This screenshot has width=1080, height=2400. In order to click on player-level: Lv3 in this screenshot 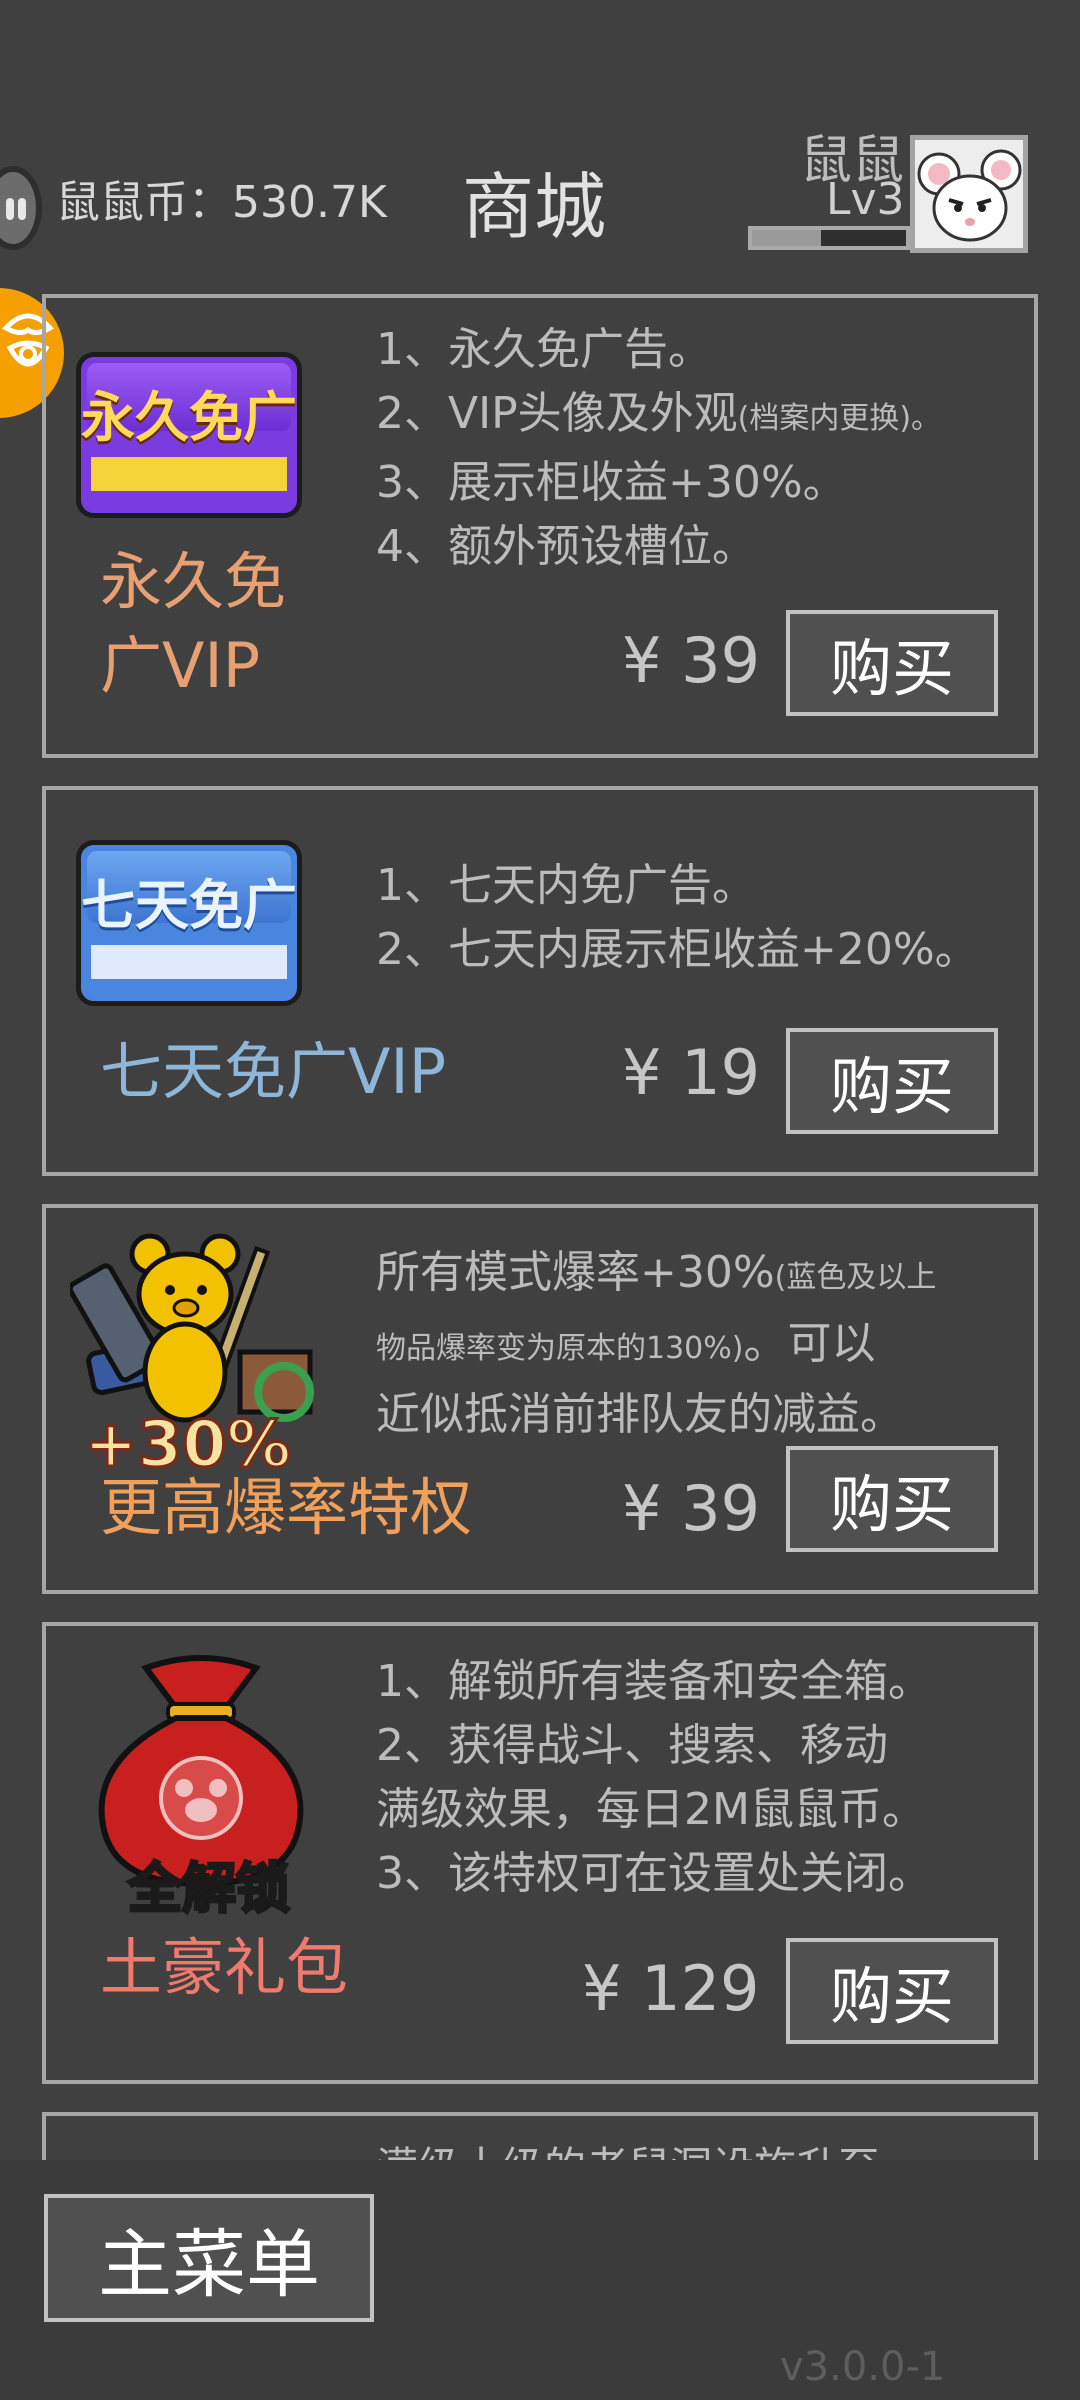, I will do `click(865, 199)`.